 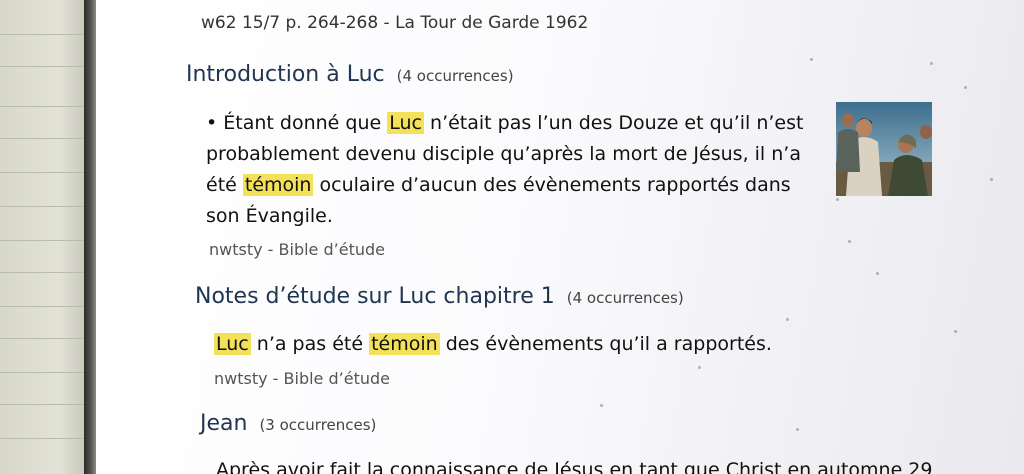 What do you see at coordinates (318, 425) in the screenshot?
I see `occurrence-count: (3 occurrences)` at bounding box center [318, 425].